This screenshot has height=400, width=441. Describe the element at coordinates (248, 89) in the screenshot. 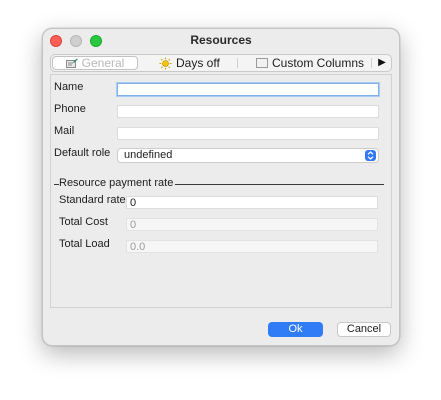

I see `name-field` at that location.